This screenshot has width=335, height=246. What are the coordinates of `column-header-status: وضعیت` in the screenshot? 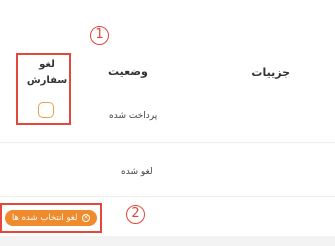 It's located at (128, 71).